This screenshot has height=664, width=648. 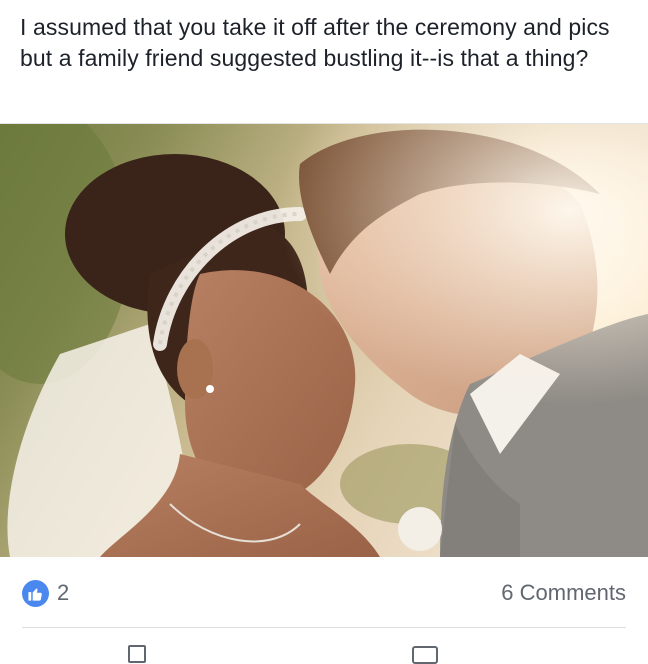 I want to click on like-count: 2, so click(x=63, y=592).